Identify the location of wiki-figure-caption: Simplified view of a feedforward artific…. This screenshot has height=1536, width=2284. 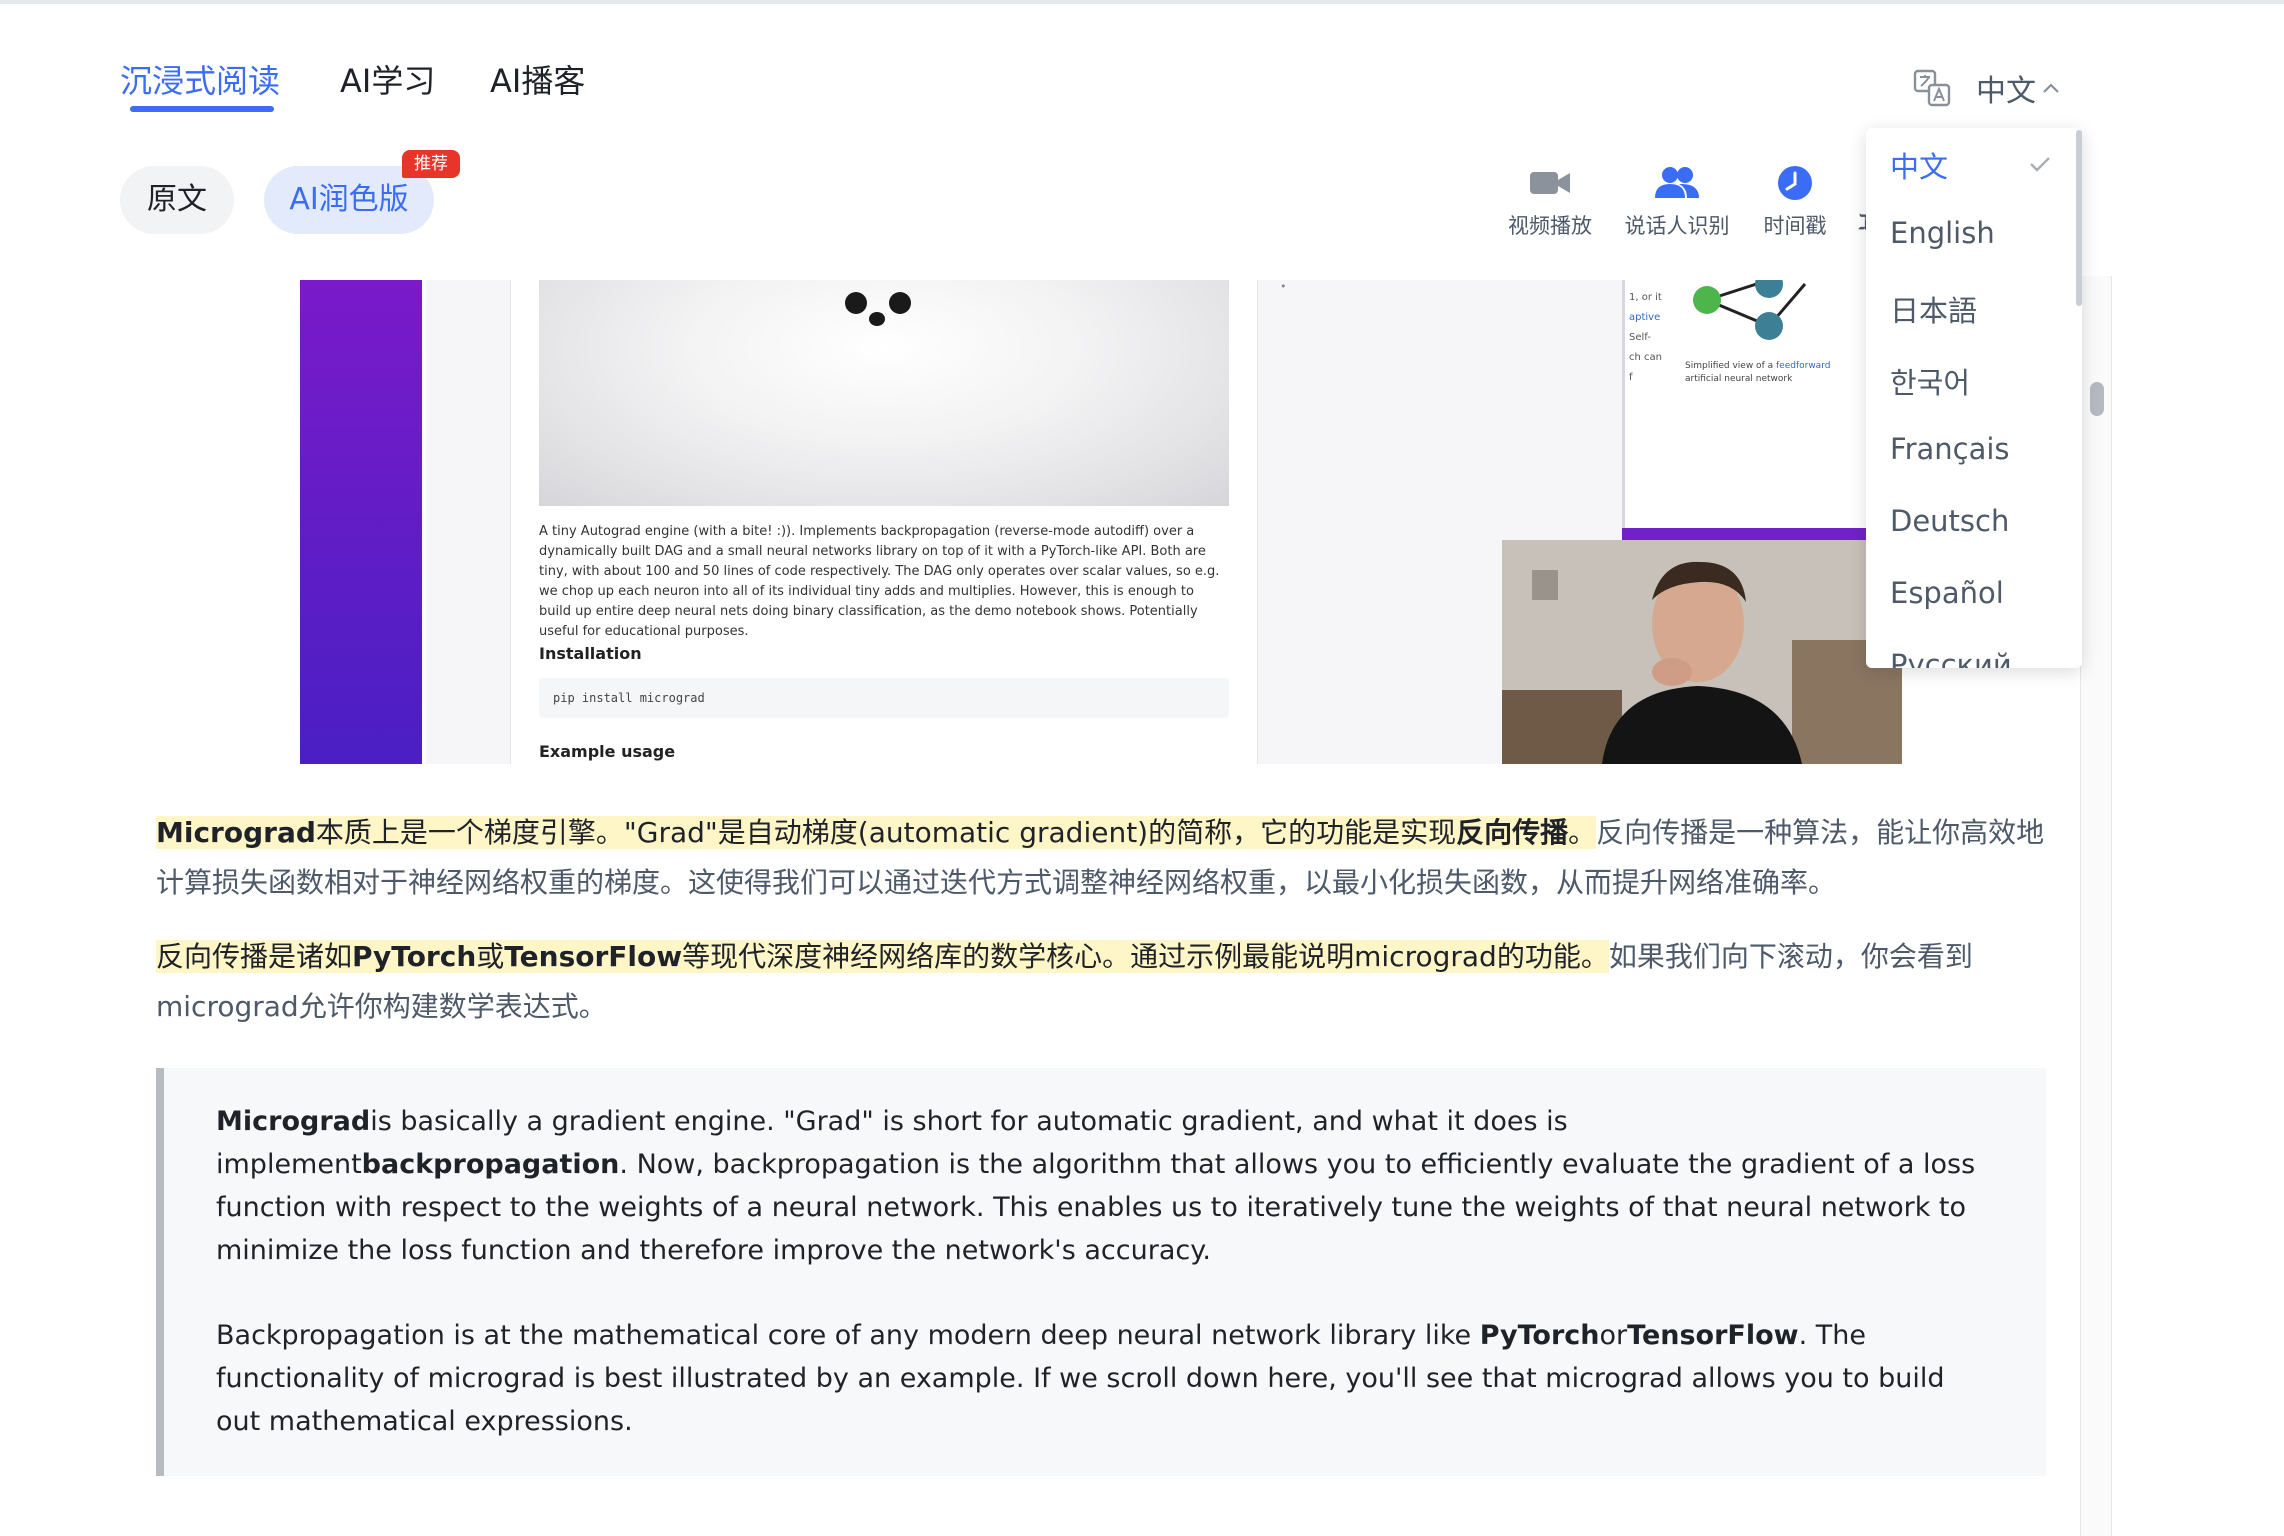
(1758, 372).